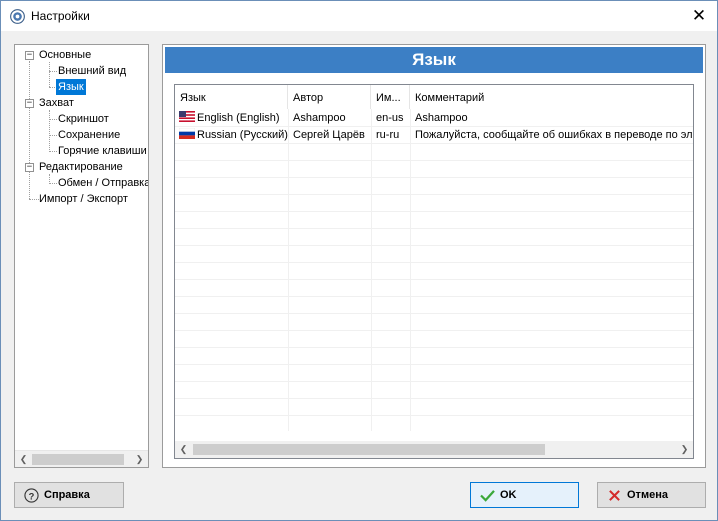 The image size is (718, 521). I want to click on tree-horizontal-scrollbar: ❮ ❯, so click(81, 458).